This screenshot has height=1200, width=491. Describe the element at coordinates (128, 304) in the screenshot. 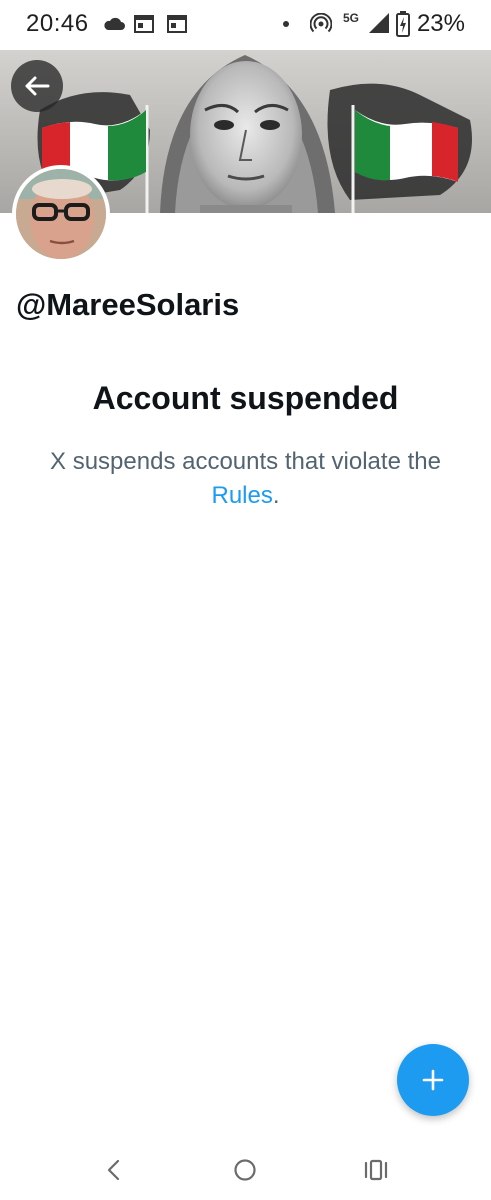

I see `profile-username: @MareeSolaris` at that location.